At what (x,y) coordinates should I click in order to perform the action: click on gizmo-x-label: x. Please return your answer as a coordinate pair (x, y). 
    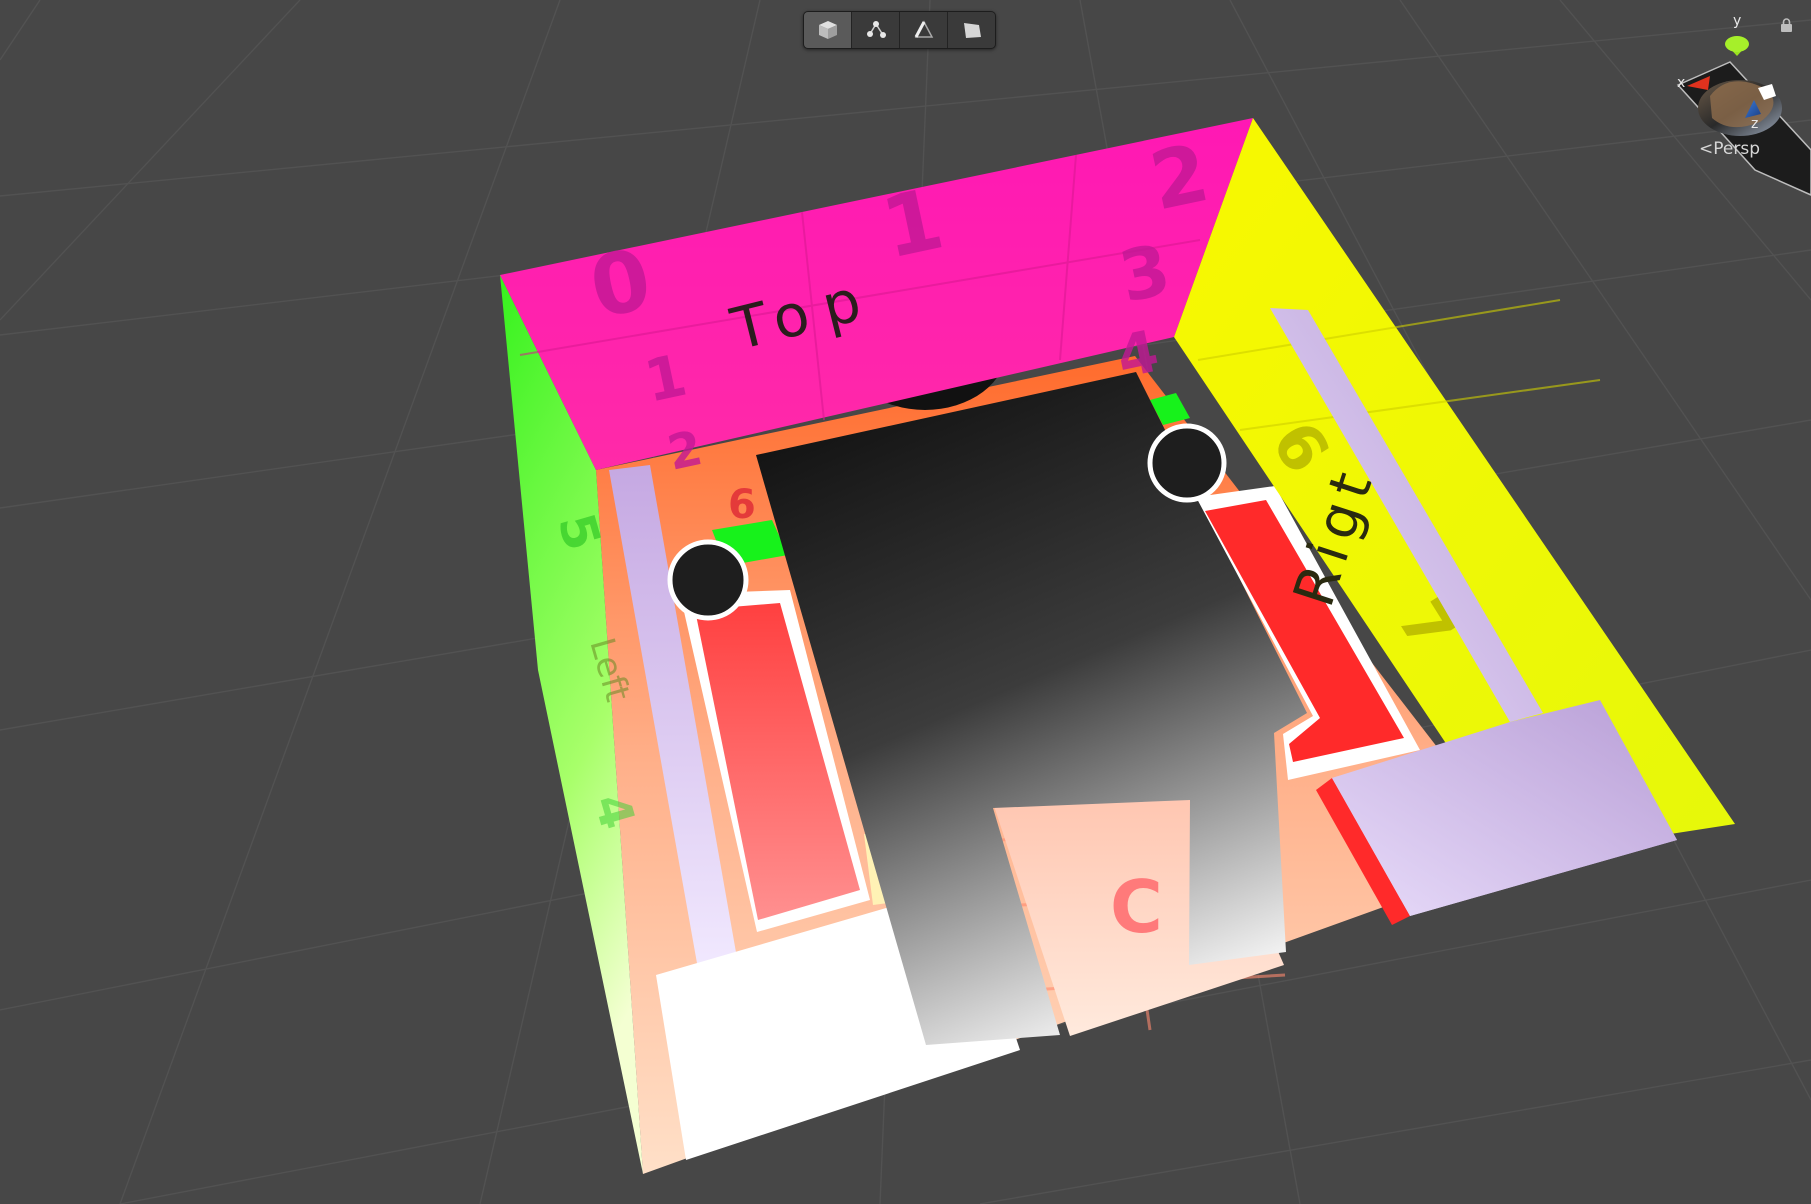
    Looking at the image, I should click on (1681, 83).